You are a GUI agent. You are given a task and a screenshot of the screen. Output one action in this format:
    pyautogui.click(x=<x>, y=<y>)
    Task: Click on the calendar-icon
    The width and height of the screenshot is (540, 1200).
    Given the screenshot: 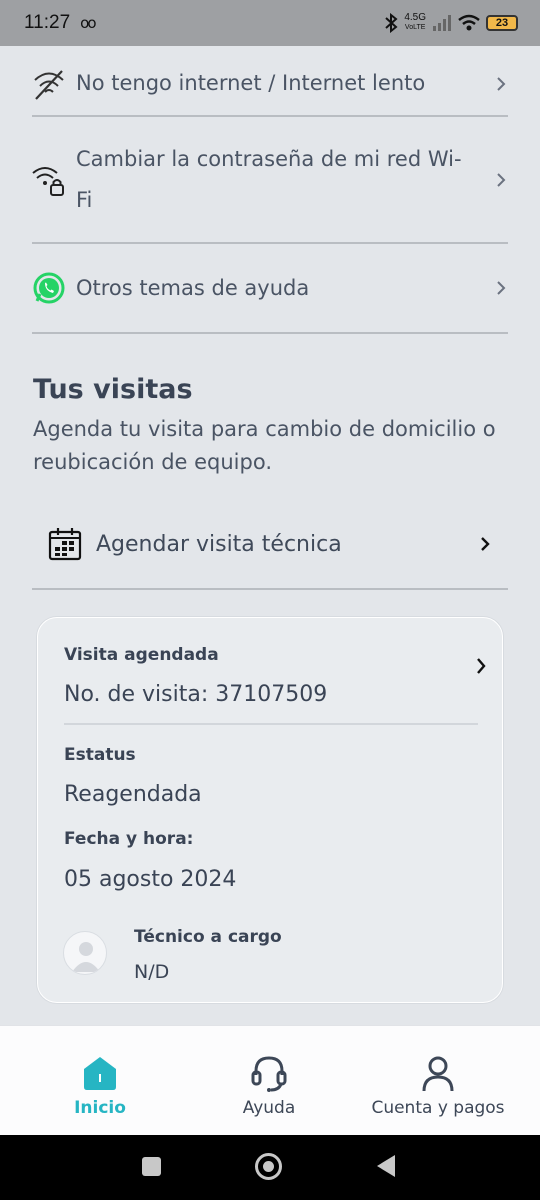 What is the action you would take?
    pyautogui.click(x=65, y=544)
    